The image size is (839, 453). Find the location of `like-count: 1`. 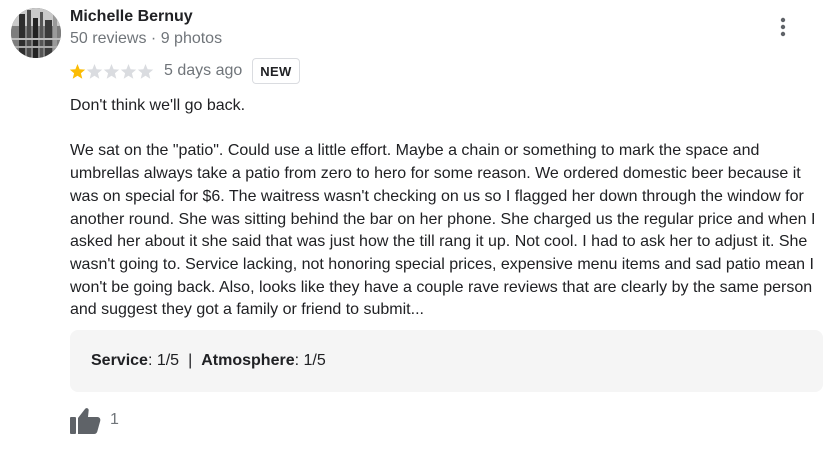

like-count: 1 is located at coordinates (114, 419).